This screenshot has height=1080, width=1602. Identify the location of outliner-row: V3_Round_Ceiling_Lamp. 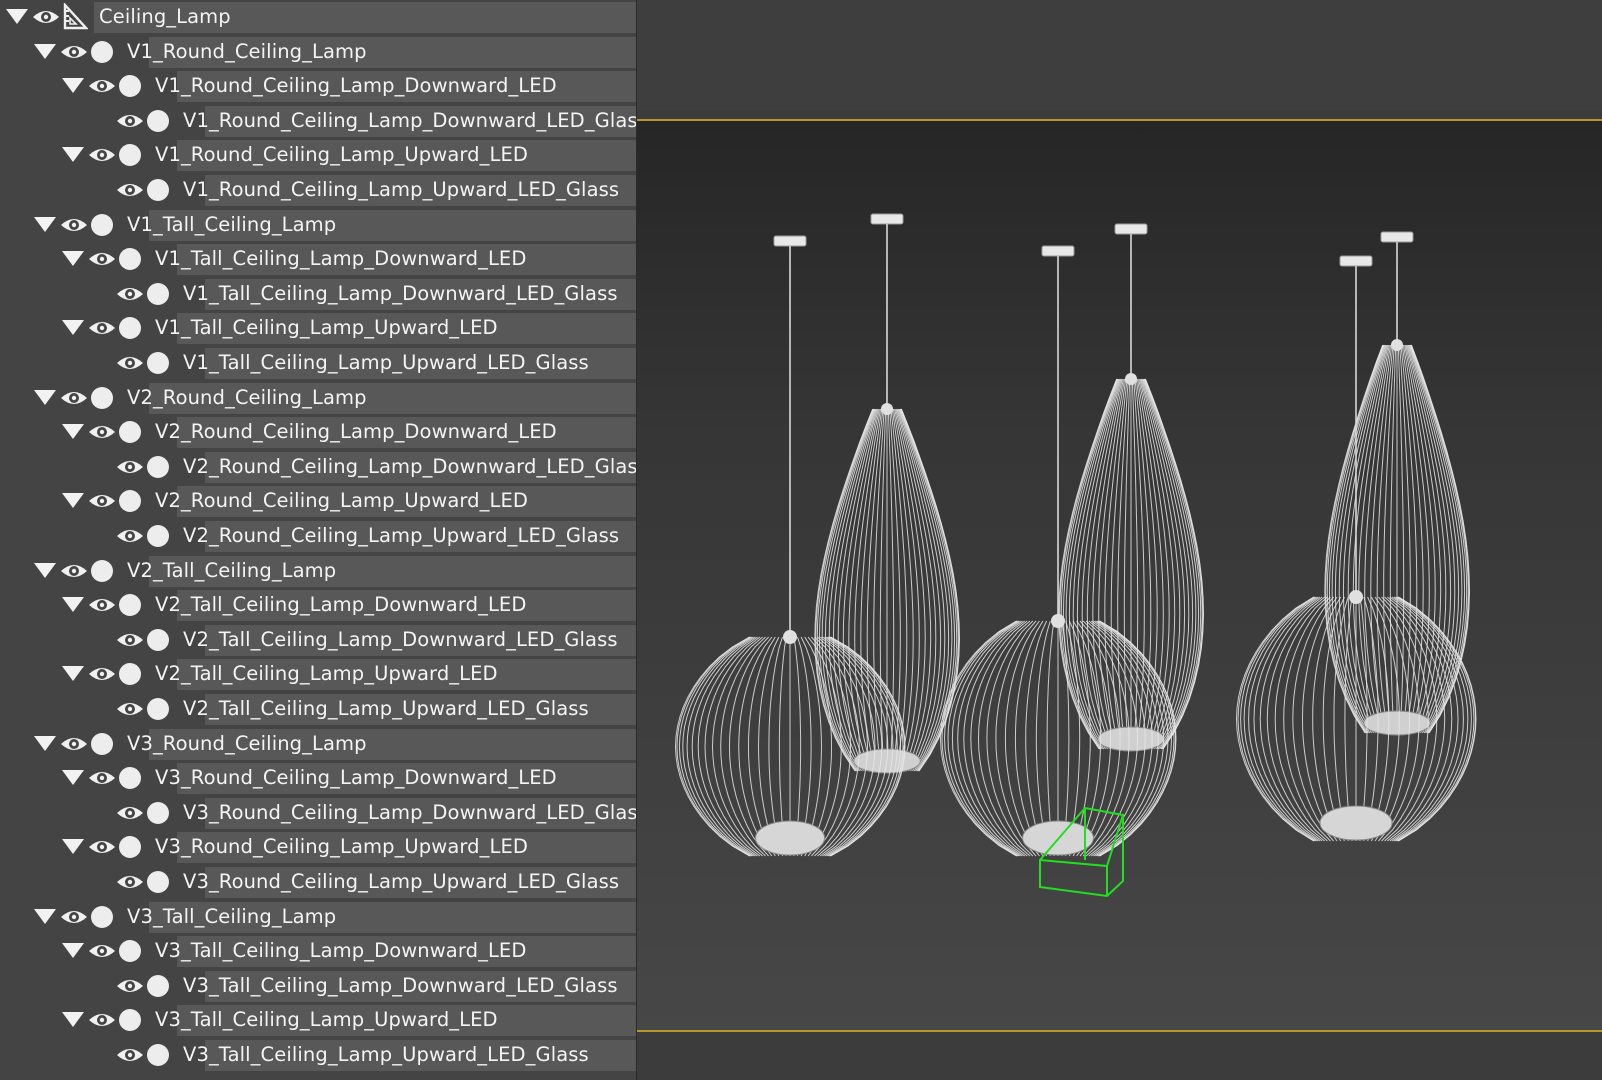
(318, 744).